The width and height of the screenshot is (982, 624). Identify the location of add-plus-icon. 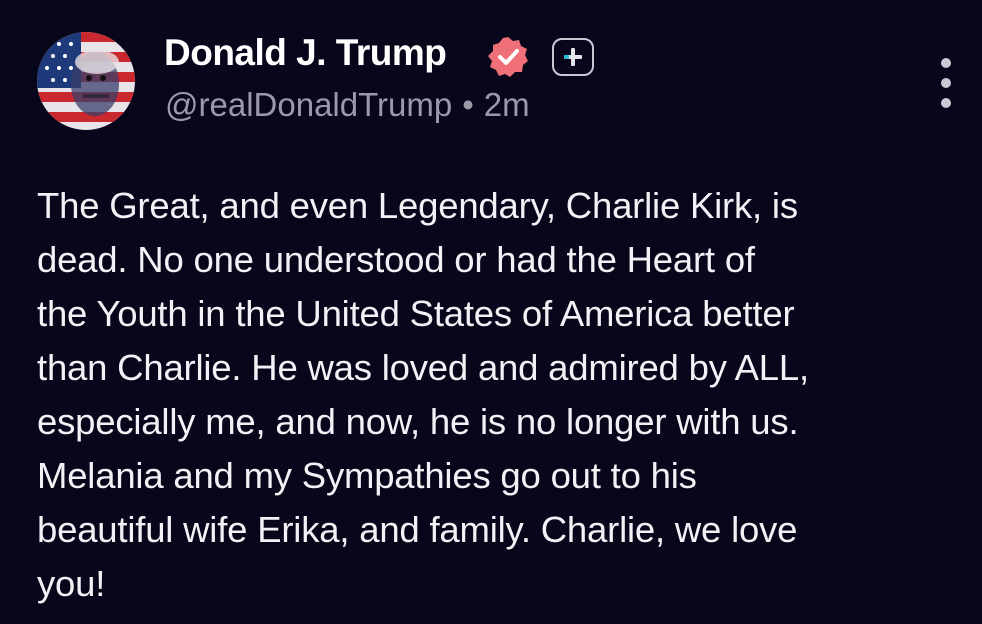
(573, 57).